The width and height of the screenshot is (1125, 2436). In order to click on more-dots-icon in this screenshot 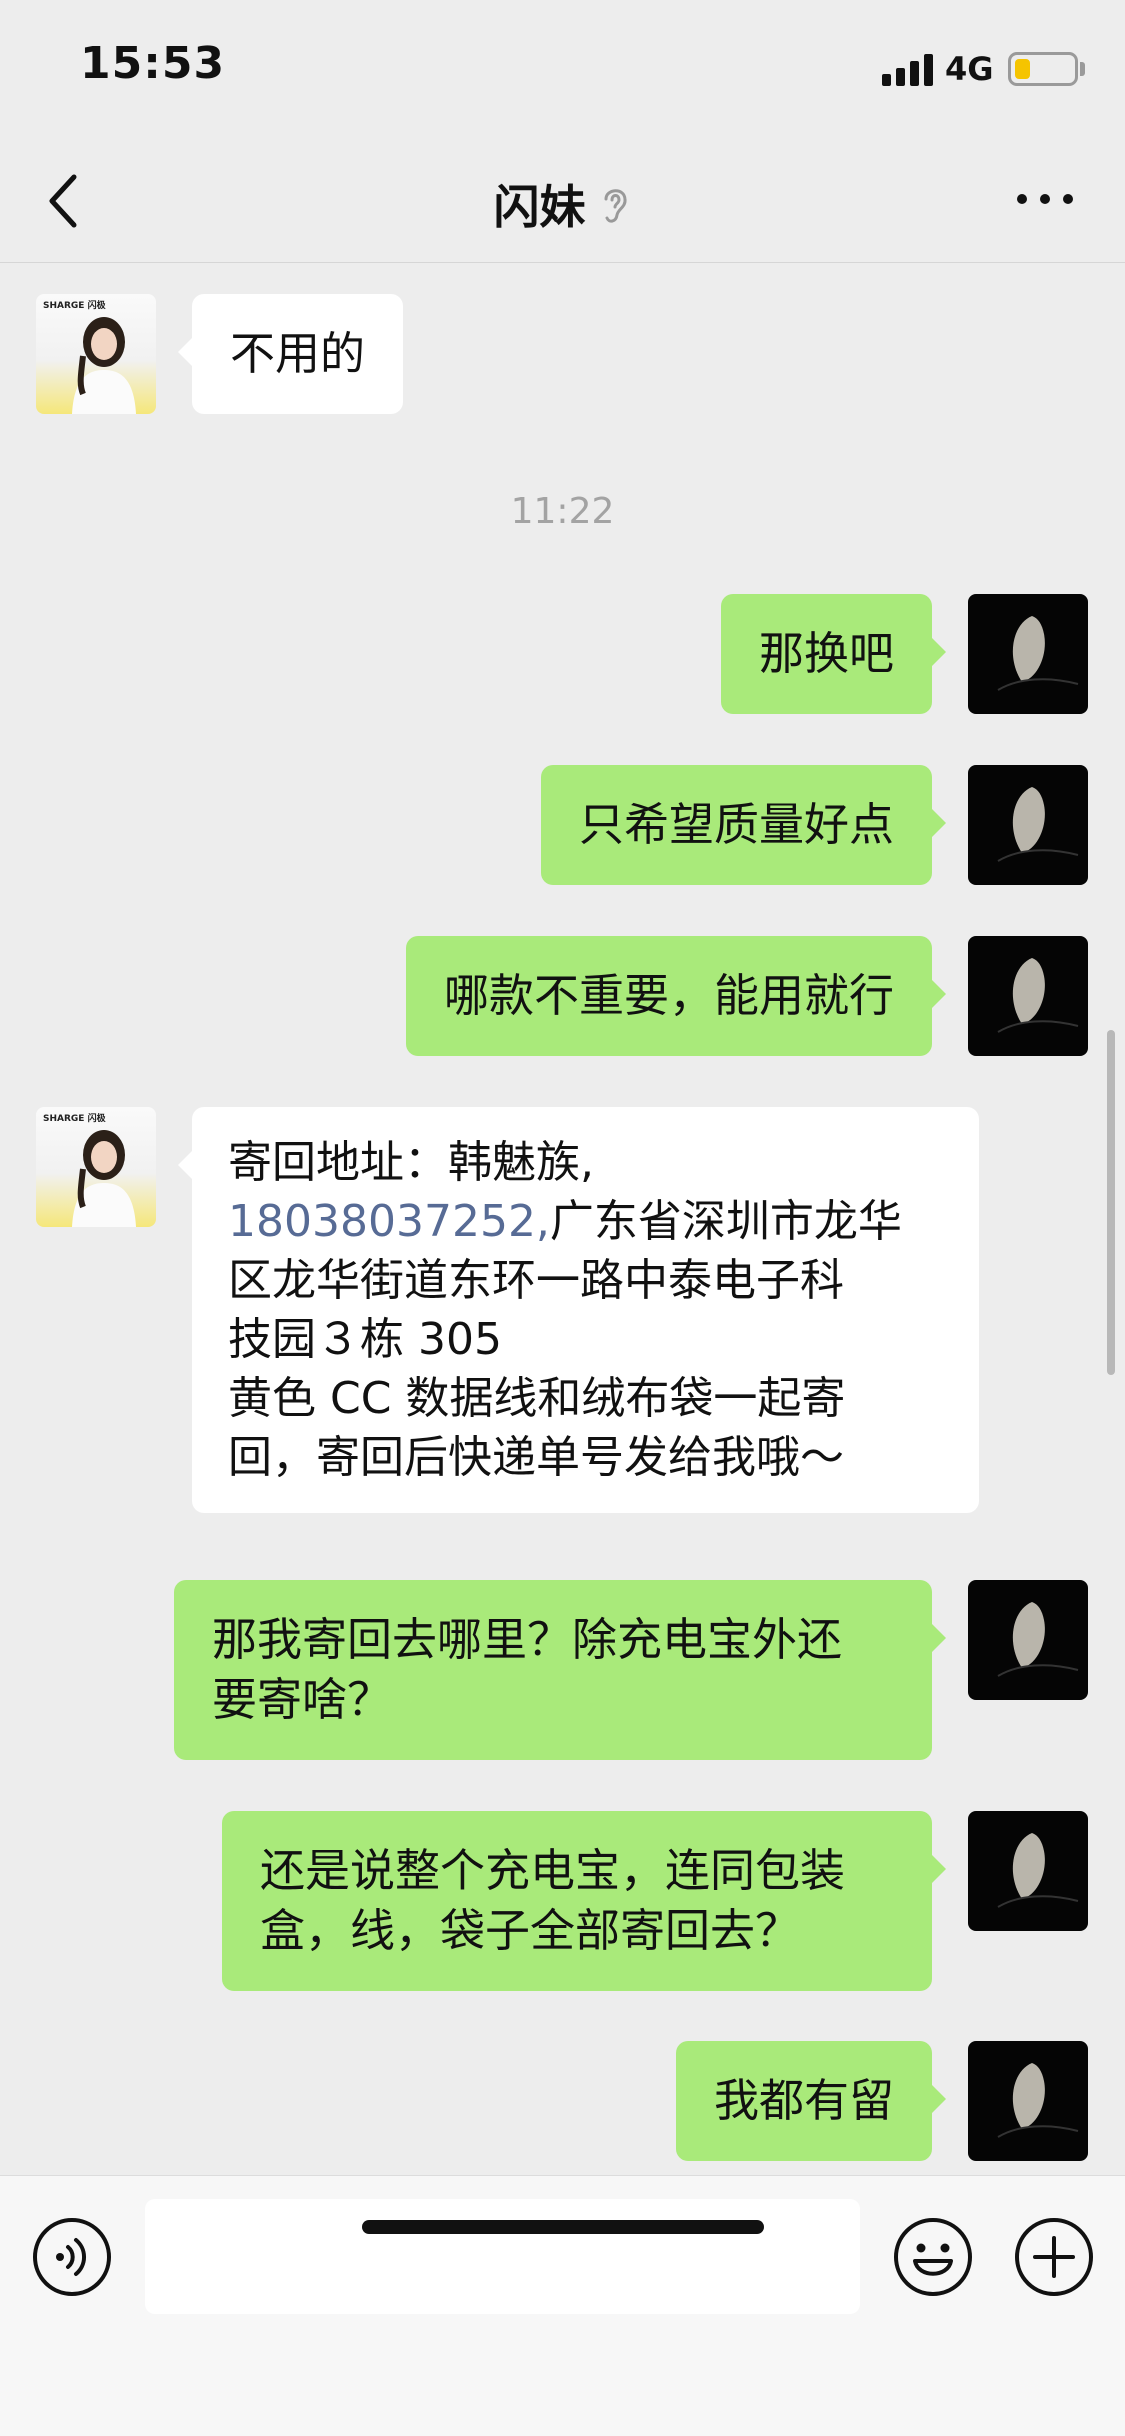, I will do `click(1045, 199)`.